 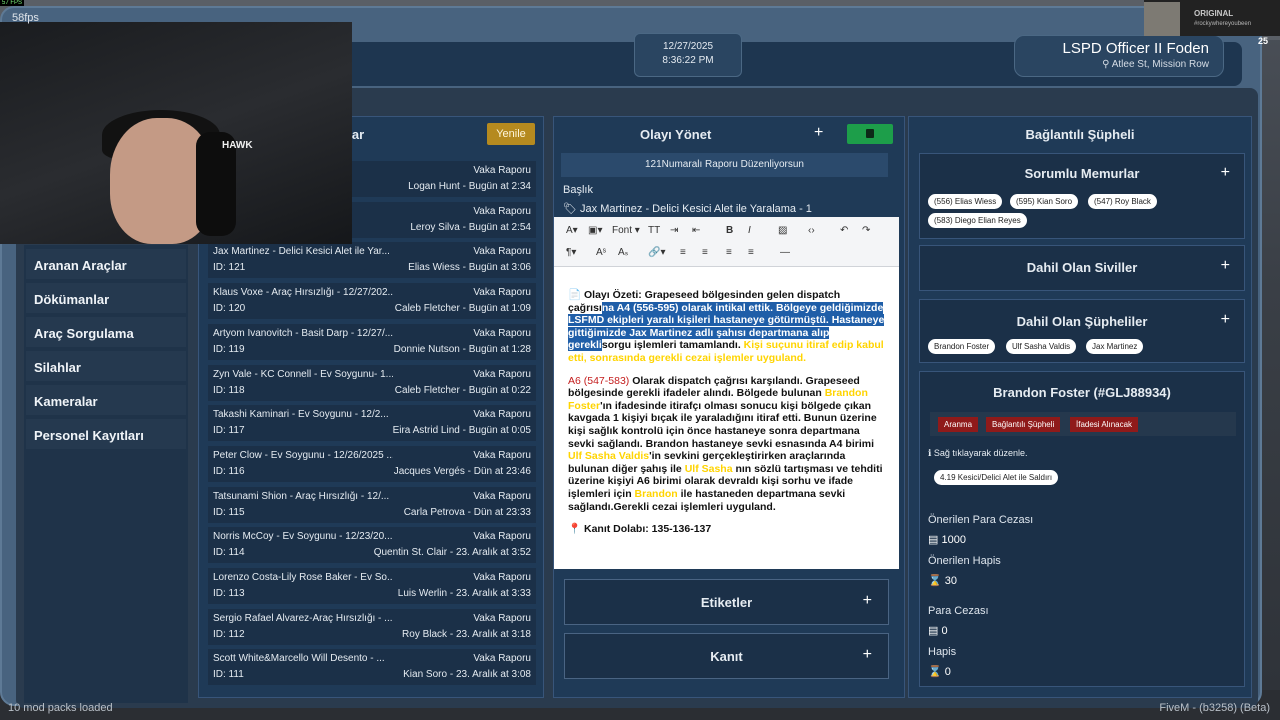 What do you see at coordinates (977, 220) in the screenshot?
I see `officer-chip: (583) Diego Elian Reyes` at bounding box center [977, 220].